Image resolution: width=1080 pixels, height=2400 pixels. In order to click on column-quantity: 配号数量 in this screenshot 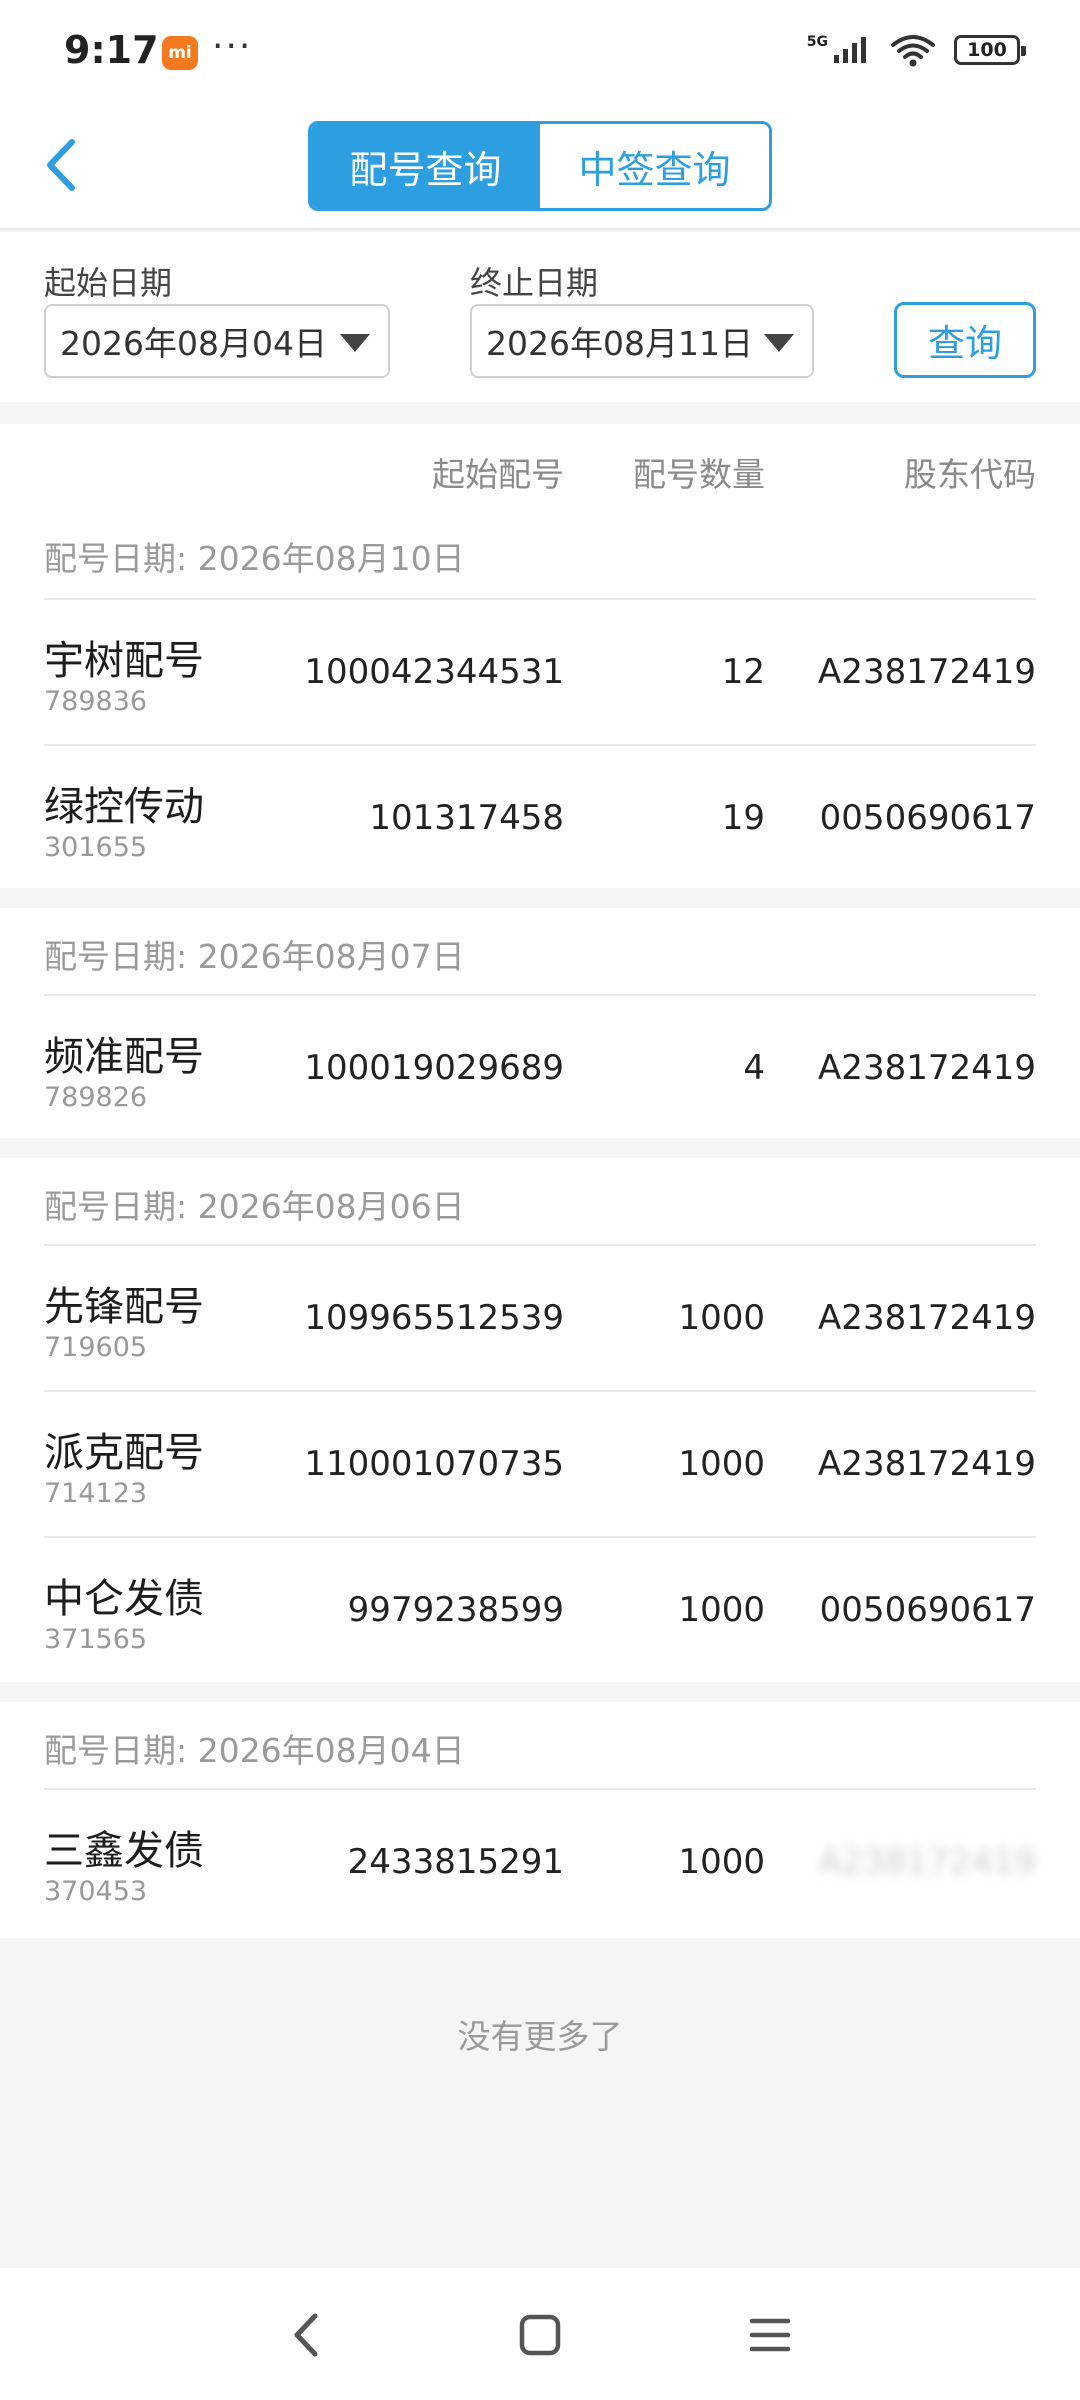, I will do `click(699, 474)`.